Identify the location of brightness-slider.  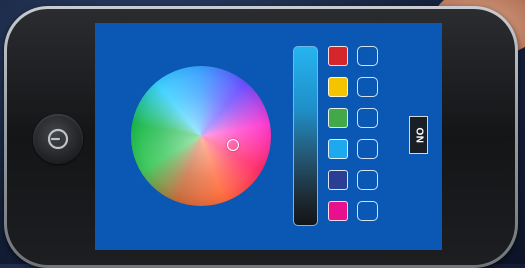
(305, 136).